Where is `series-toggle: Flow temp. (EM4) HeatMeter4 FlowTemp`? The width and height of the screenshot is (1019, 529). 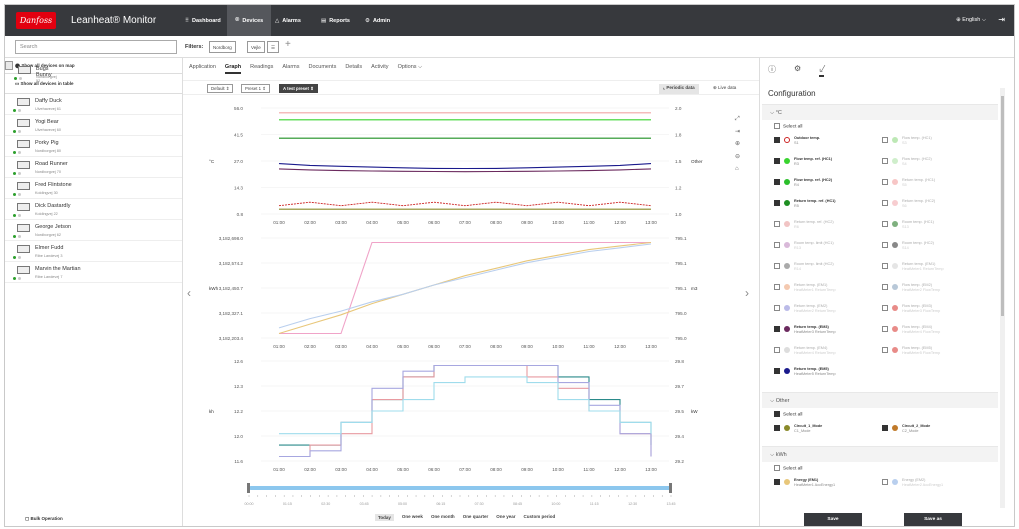 series-toggle: Flow temp. (EM4) HeatMeter4 FlowTemp is located at coordinates (932, 334).